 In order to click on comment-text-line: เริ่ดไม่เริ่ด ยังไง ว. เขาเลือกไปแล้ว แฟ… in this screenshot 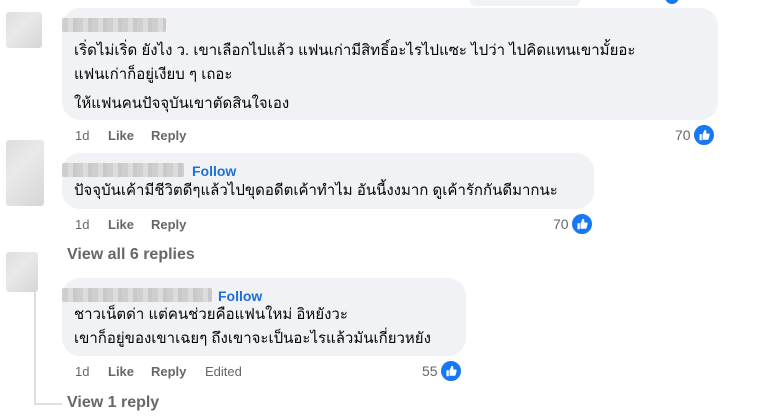, I will do `click(355, 50)`.